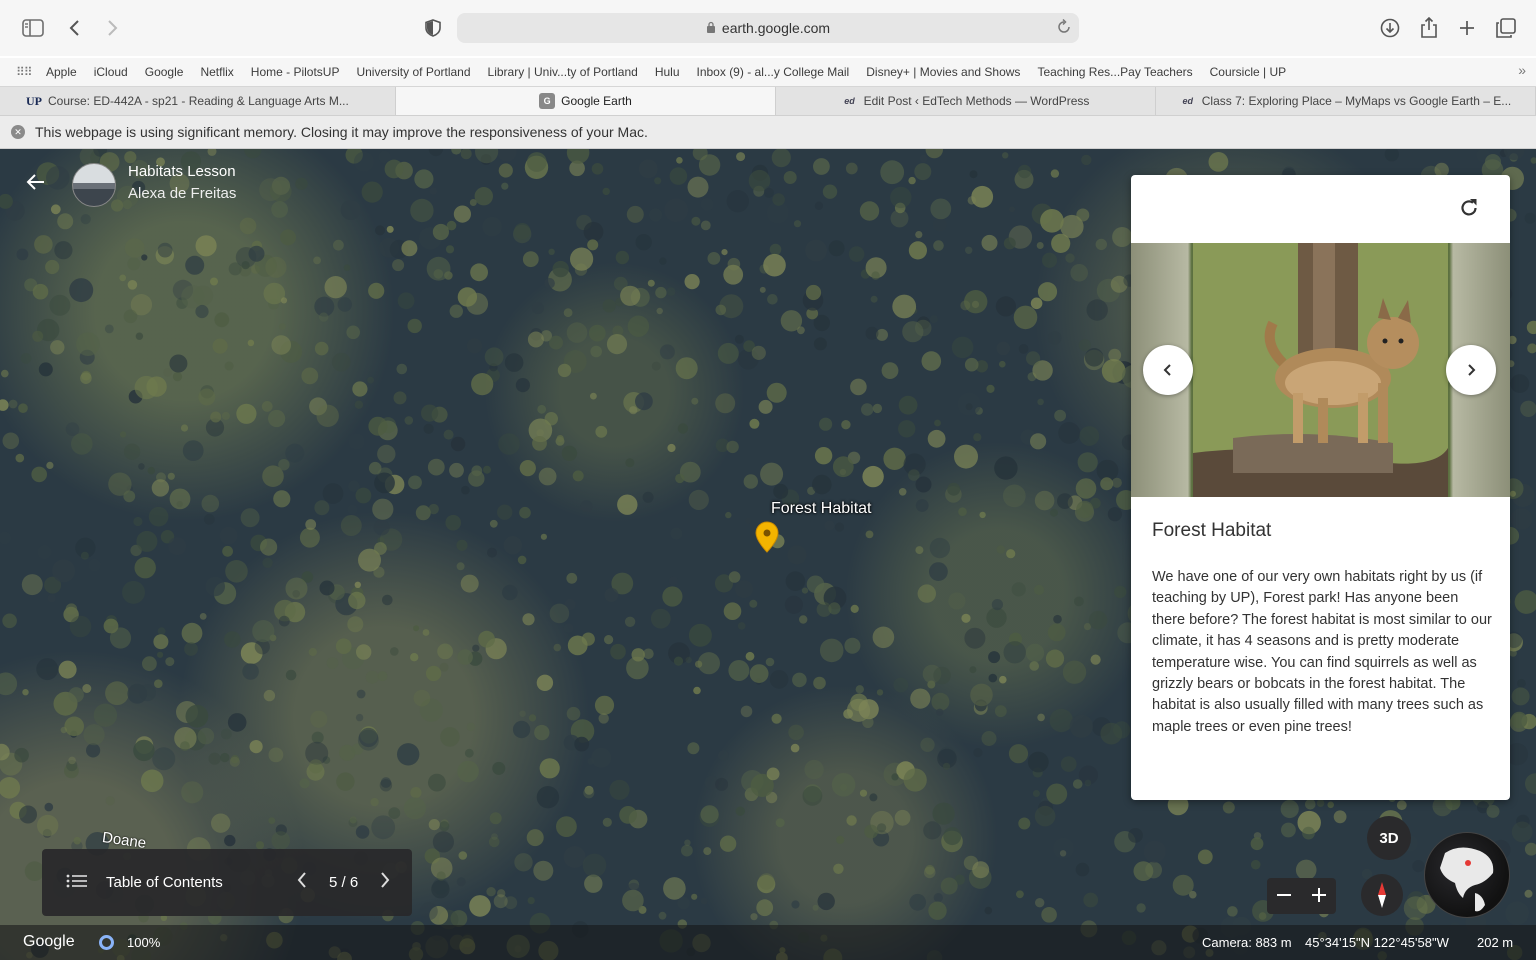 This screenshot has height=960, width=1536. Describe the element at coordinates (75, 28) in the screenshot. I see `back-icon` at that location.